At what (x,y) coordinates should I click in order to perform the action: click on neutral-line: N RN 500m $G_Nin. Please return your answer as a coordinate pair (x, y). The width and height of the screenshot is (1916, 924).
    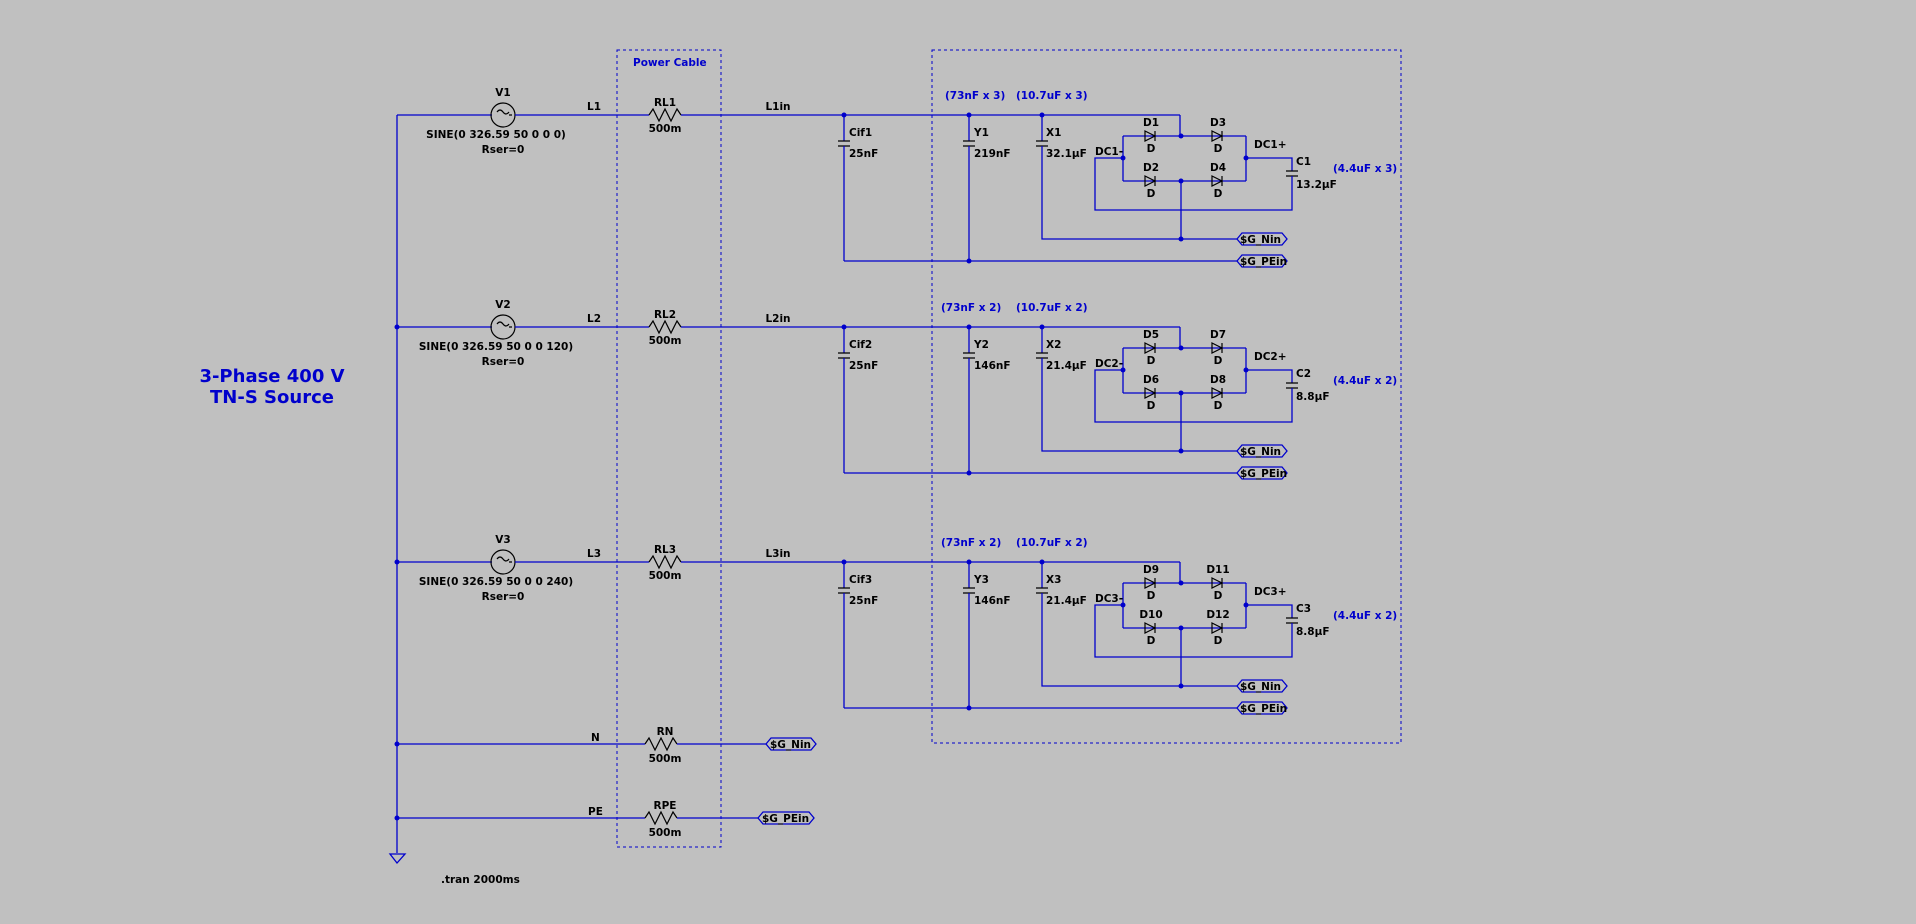
    Looking at the image, I should click on (605, 745).